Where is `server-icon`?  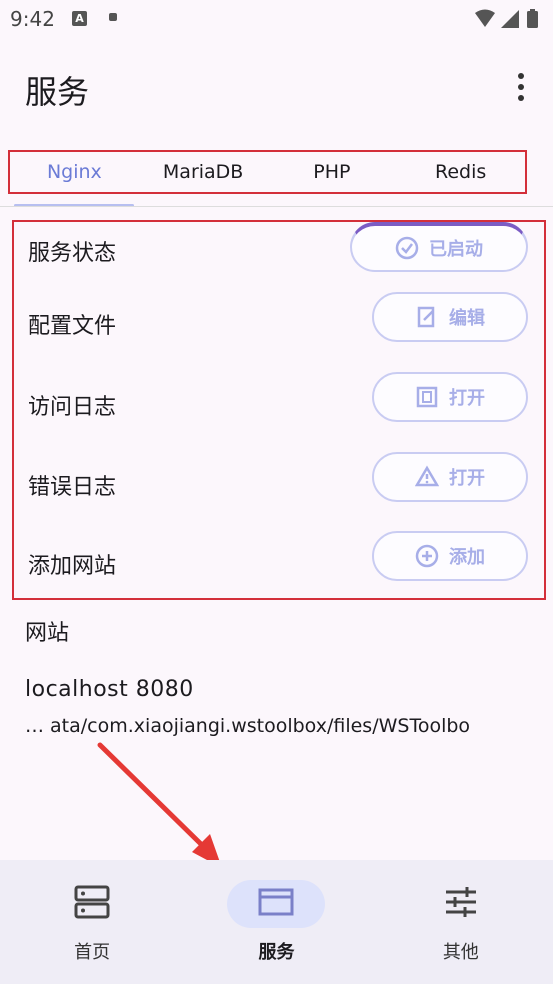 server-icon is located at coordinates (92, 904).